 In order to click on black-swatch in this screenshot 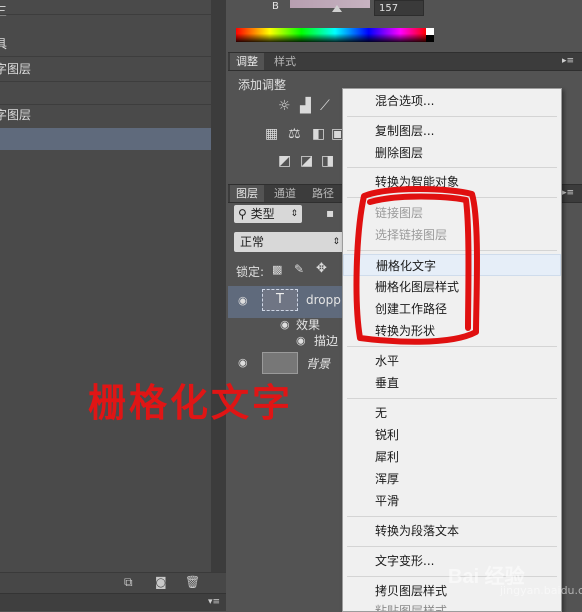, I will do `click(430, 38)`.